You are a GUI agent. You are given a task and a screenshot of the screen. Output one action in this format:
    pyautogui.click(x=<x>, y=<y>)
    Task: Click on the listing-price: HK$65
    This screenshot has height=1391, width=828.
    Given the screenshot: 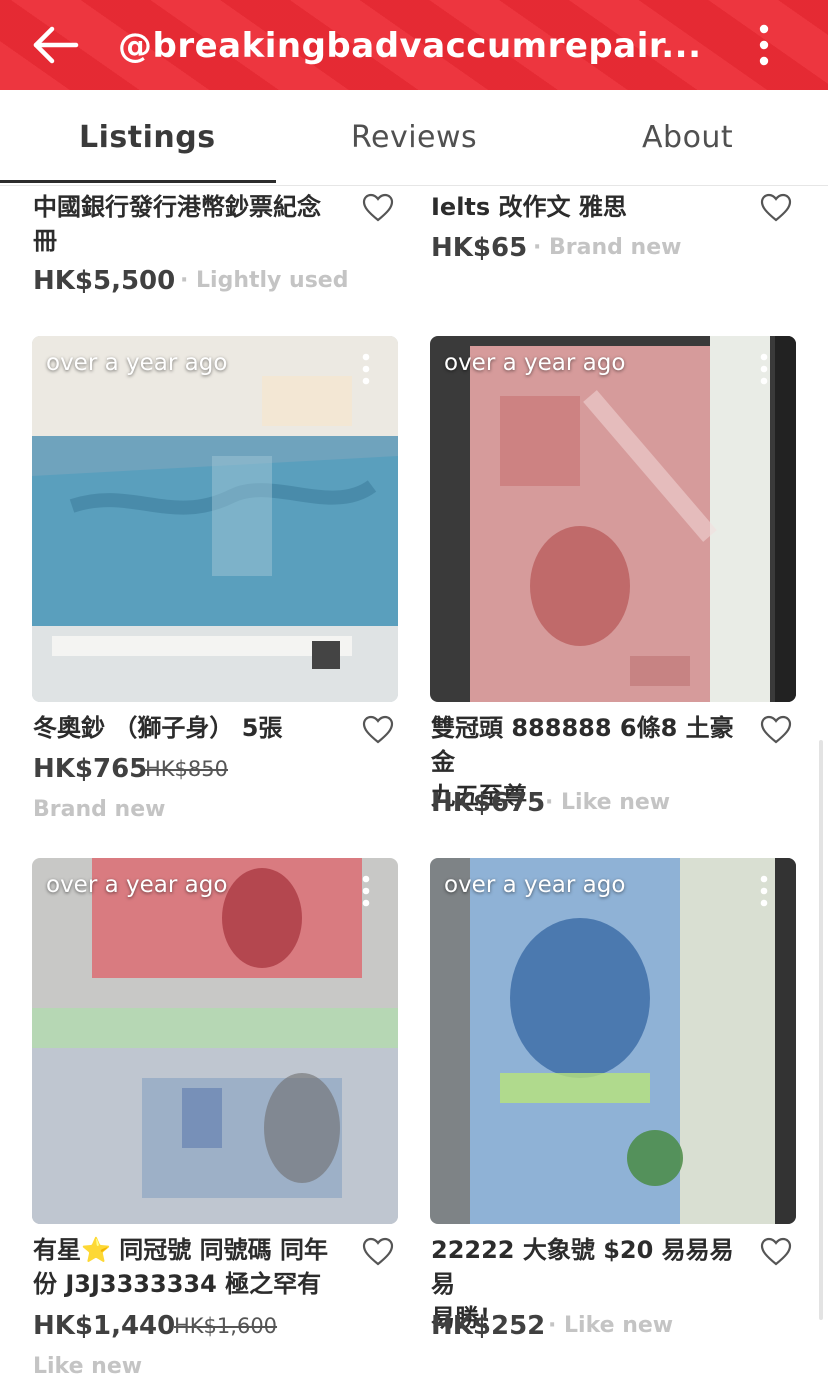 What is the action you would take?
    pyautogui.click(x=479, y=248)
    